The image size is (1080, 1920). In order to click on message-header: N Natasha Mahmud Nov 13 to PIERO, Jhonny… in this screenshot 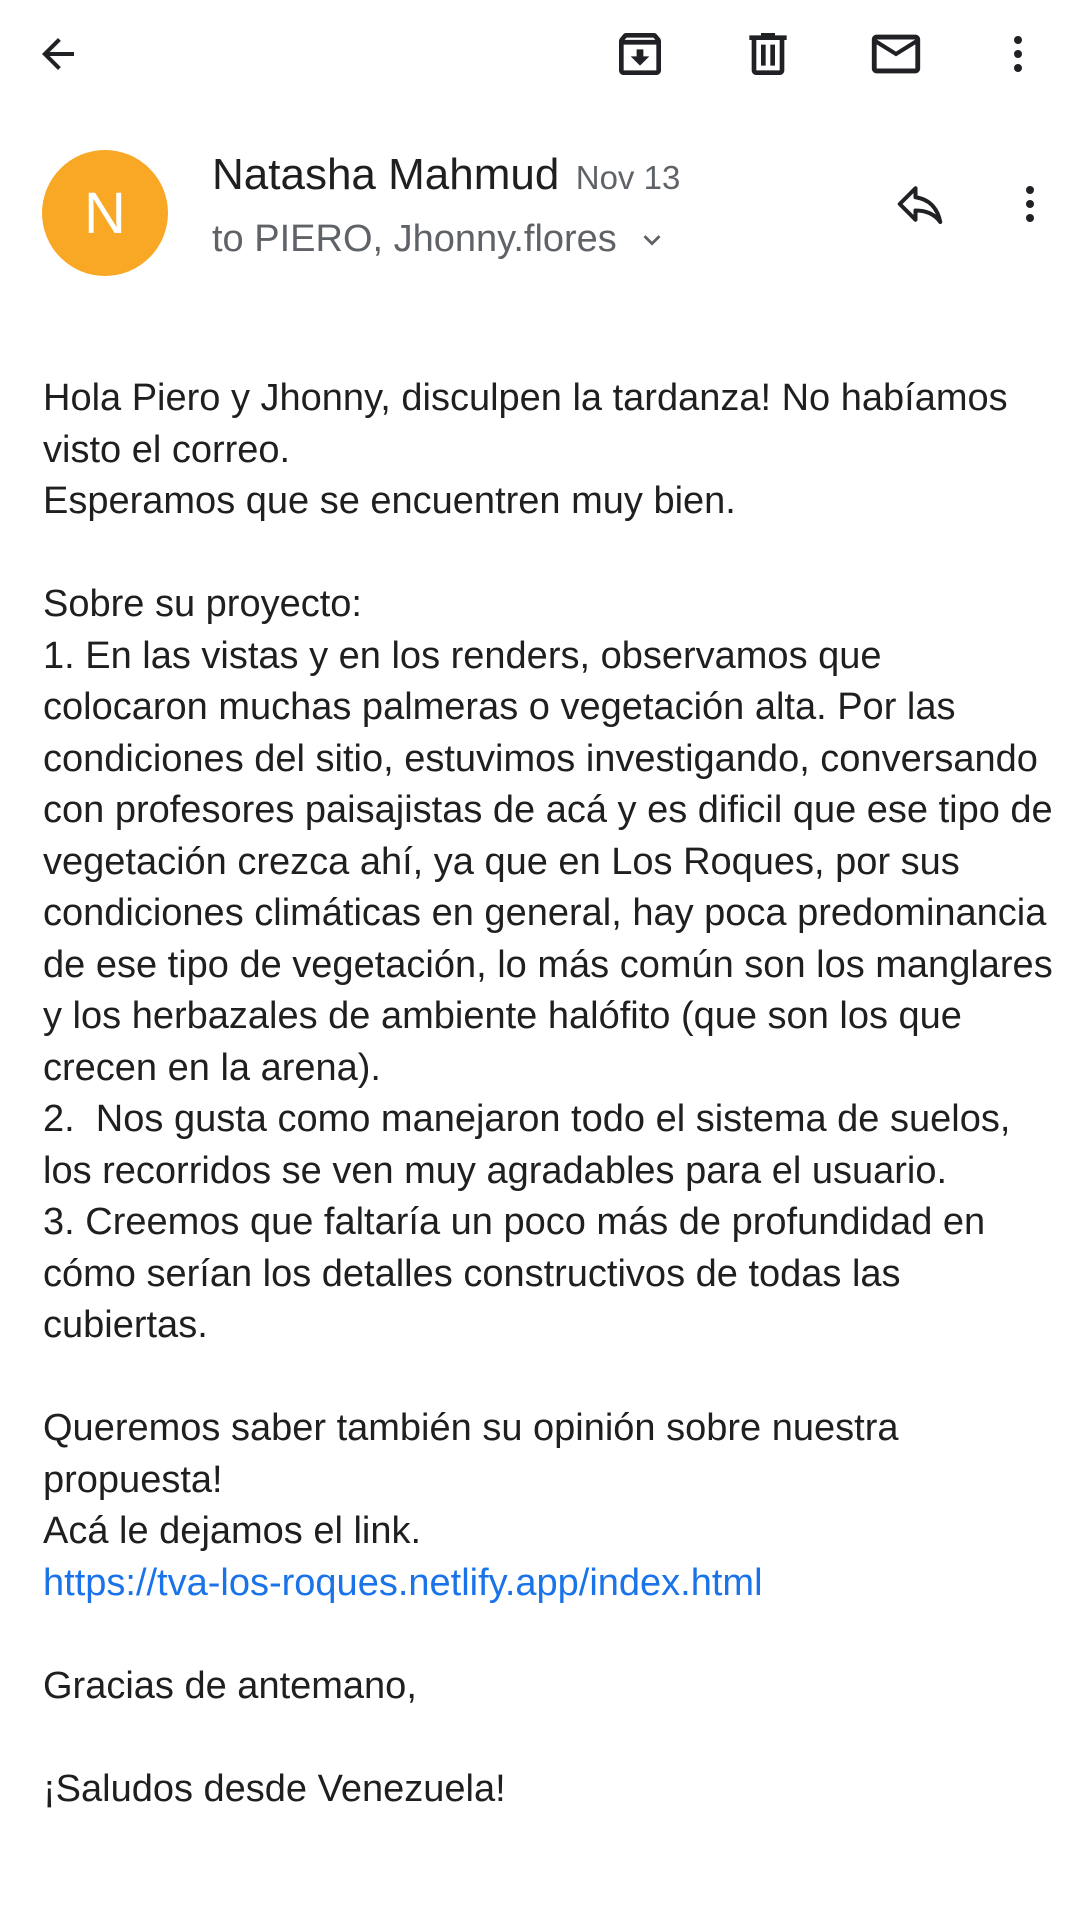, I will do `click(540, 215)`.